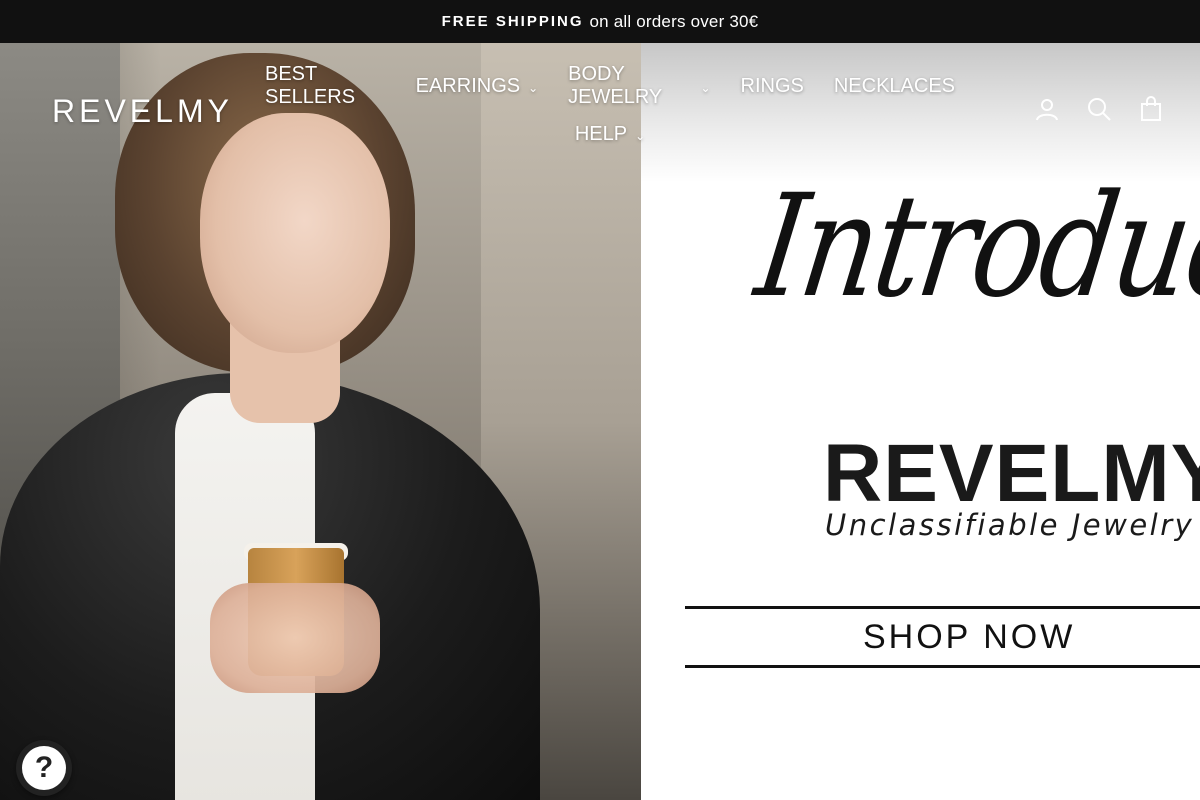  I want to click on nav-label: BEST SELLERS, so click(310, 85).